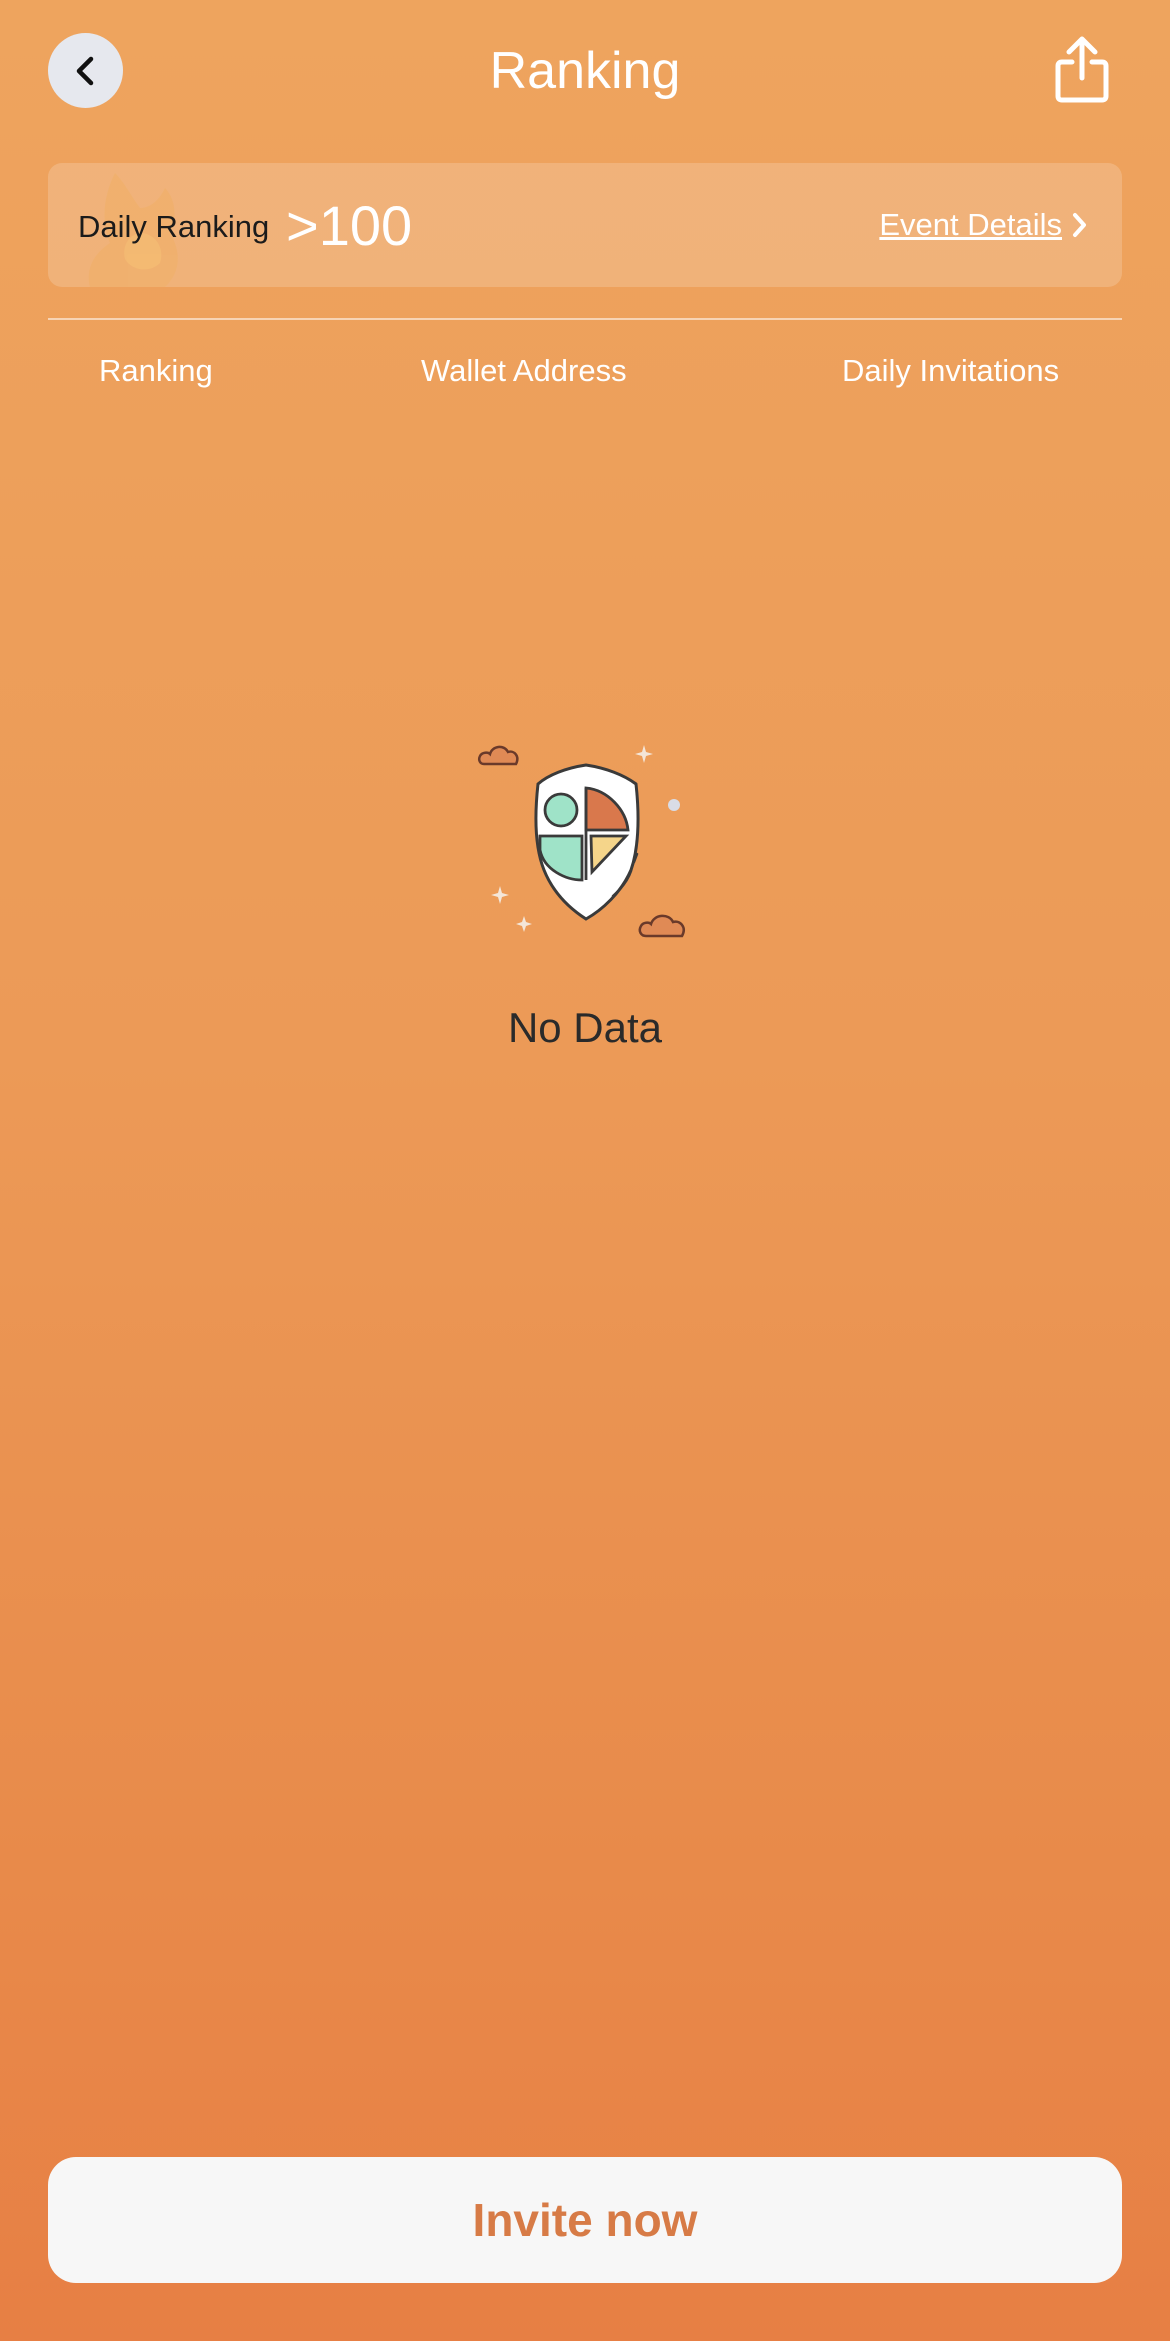  I want to click on page-title: Ranking, so click(585, 71).